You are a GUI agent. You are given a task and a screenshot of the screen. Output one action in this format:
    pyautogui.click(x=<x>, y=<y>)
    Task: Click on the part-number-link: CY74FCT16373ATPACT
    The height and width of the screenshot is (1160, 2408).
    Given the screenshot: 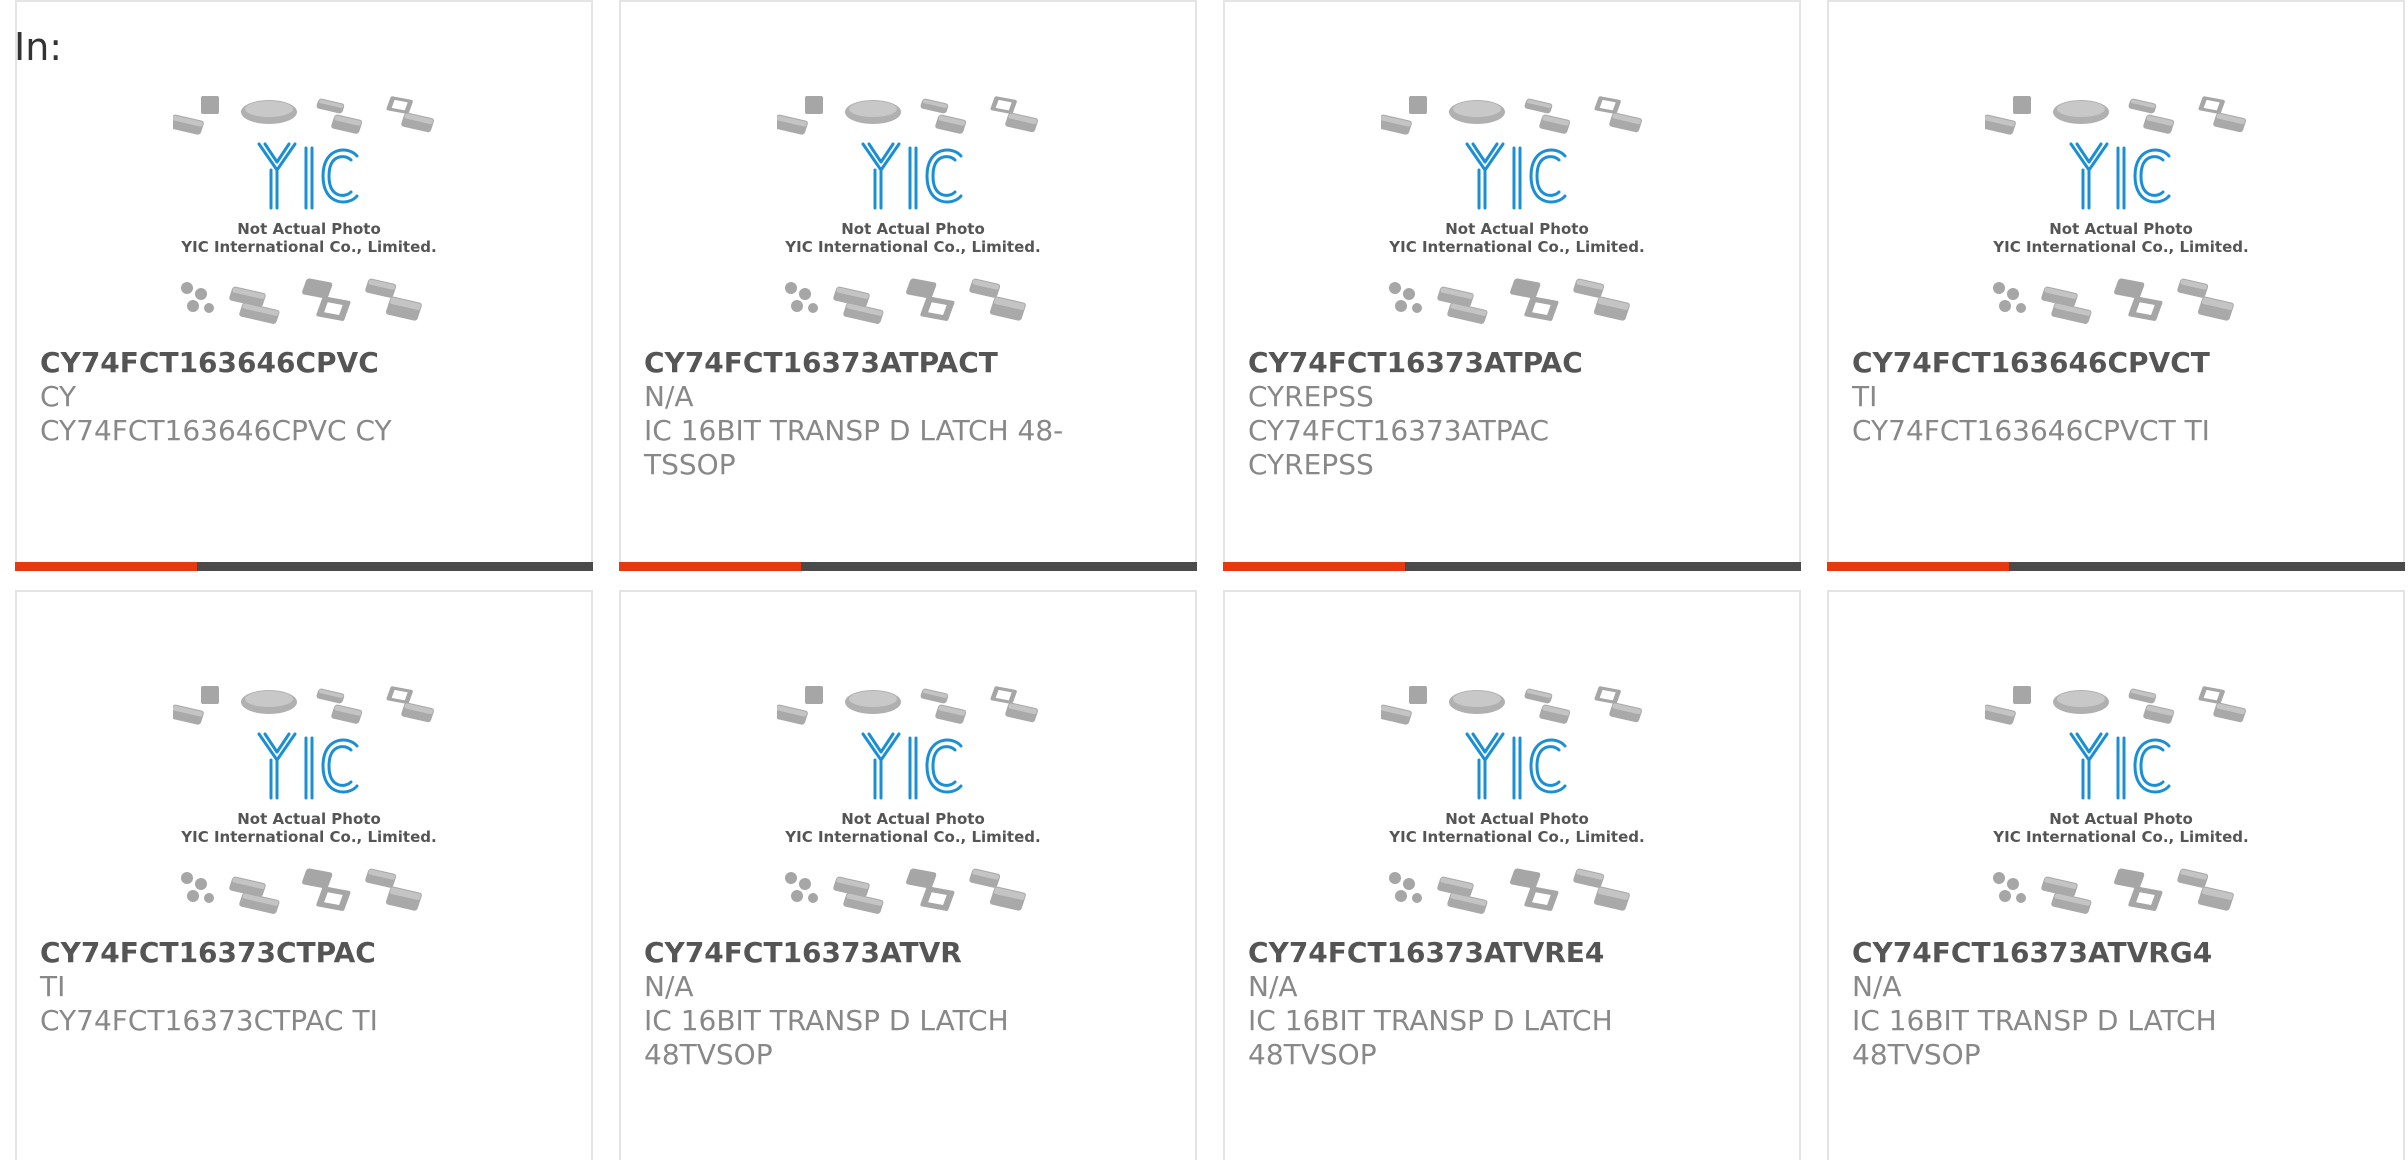 What is the action you would take?
    pyautogui.click(x=909, y=363)
    